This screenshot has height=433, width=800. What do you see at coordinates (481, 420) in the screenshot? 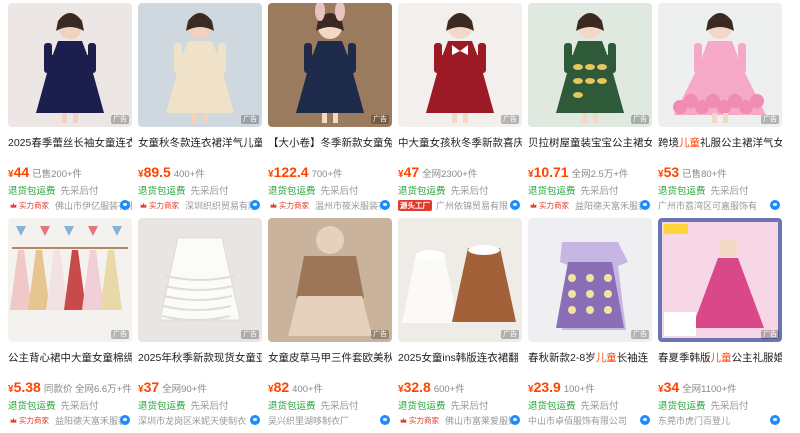
I see `shop-name-link: 佛山市富莱爱服饰` at bounding box center [481, 420].